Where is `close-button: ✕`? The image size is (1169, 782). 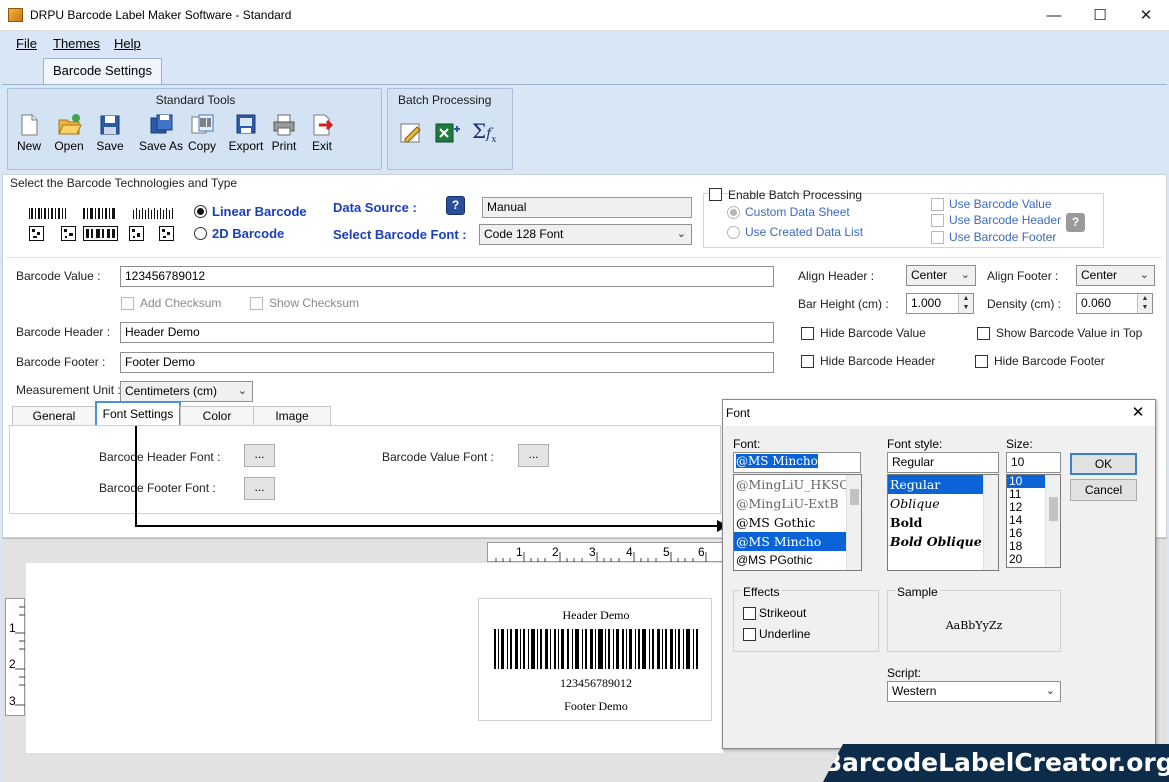
close-button: ✕ is located at coordinates (1146, 15).